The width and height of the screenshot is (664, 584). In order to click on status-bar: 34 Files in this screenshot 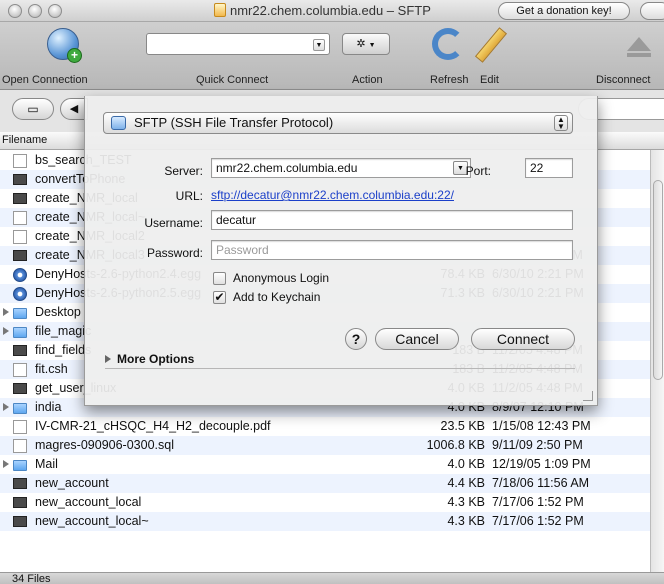, I will do `click(332, 578)`.